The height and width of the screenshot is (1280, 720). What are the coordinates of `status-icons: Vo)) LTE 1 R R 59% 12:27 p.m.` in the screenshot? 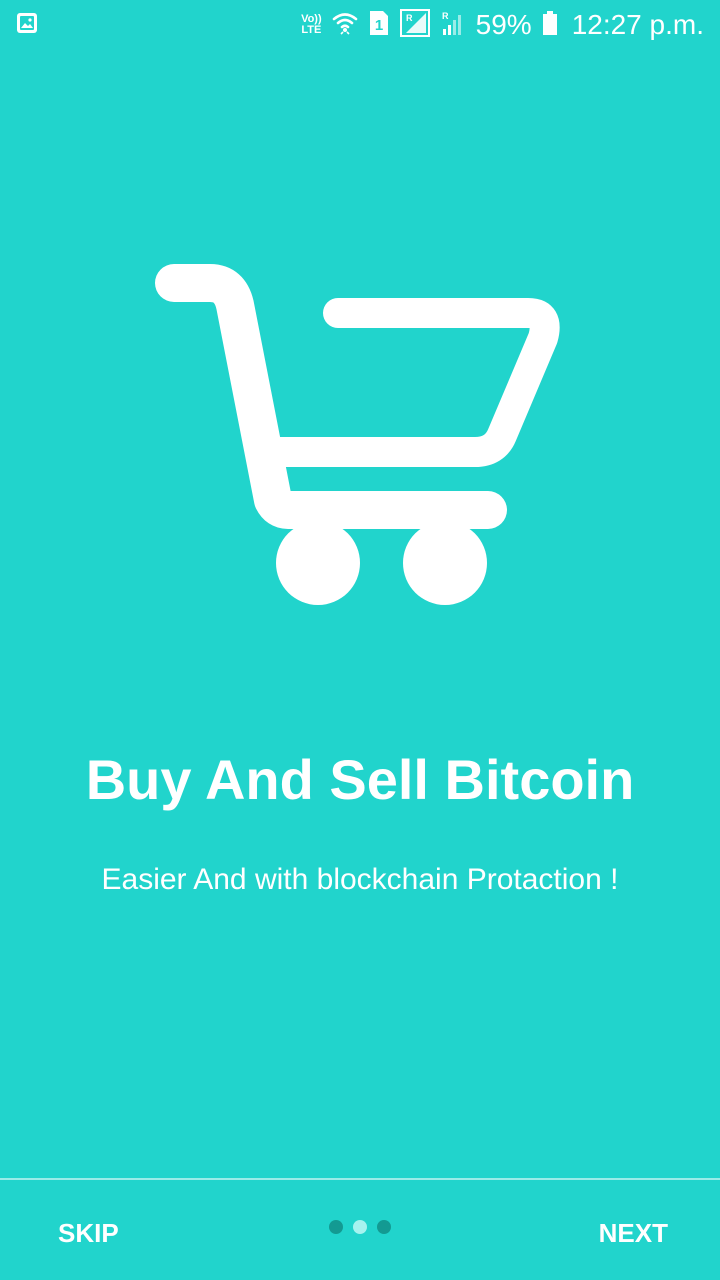 It's located at (502, 25).